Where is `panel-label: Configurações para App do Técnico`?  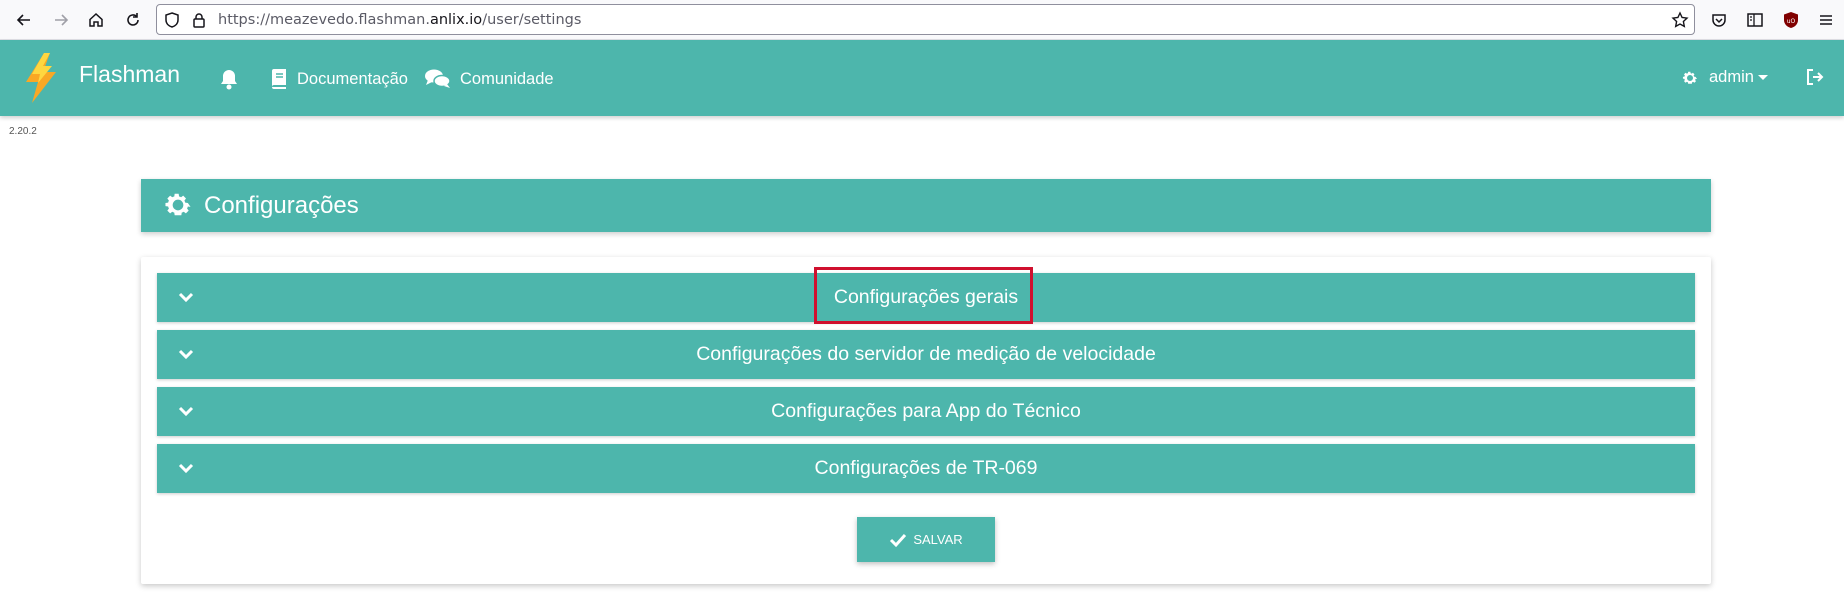 panel-label: Configurações para App do Técnico is located at coordinates (926, 411).